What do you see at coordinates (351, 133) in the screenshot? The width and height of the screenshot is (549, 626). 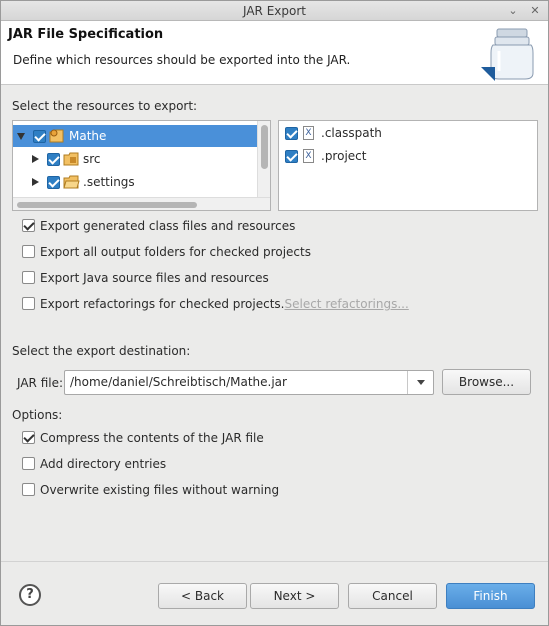 I see `file-label: .classpath` at bounding box center [351, 133].